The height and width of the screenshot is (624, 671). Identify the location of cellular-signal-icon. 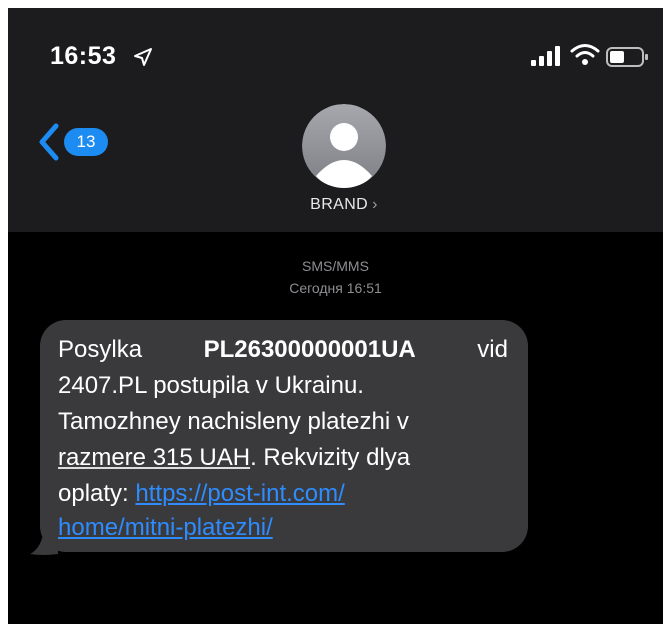
(545, 56).